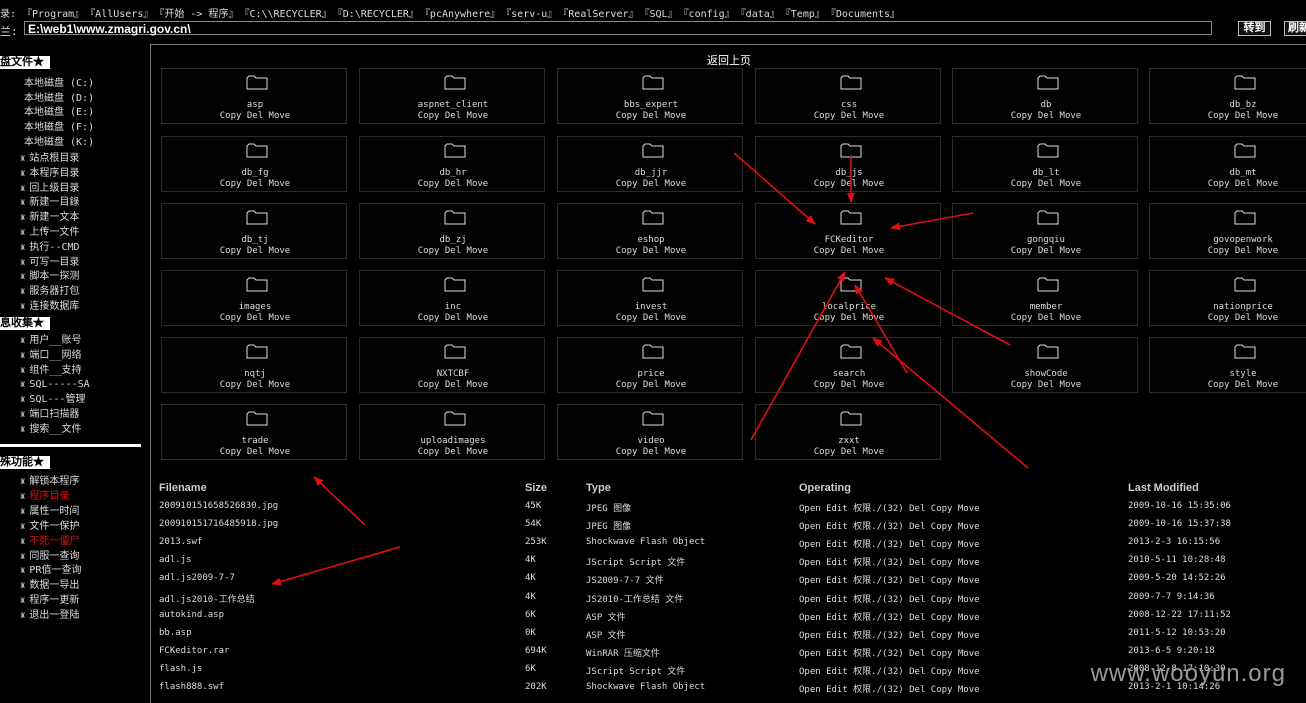 The height and width of the screenshot is (703, 1306). I want to click on sidebar-info-item: ♜ SQL---管理, so click(53, 400).